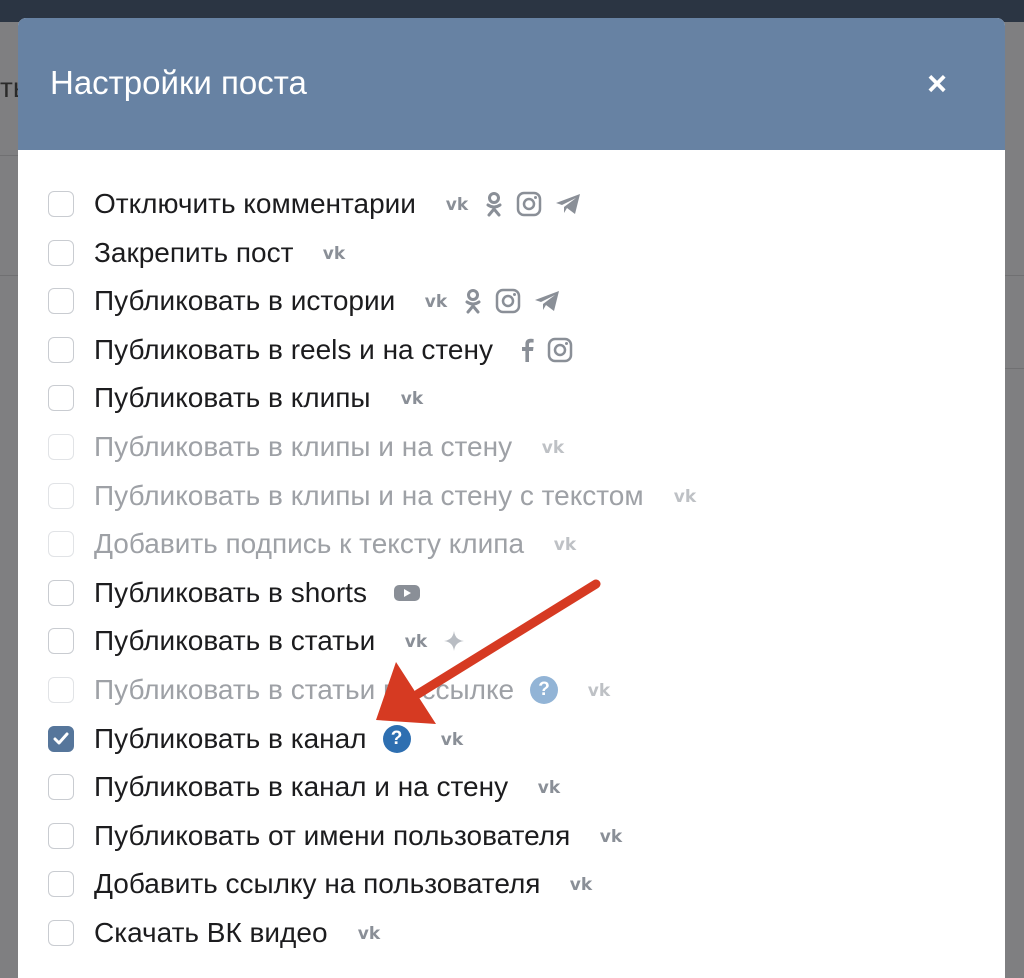 The height and width of the screenshot is (978, 1024). Describe the element at coordinates (518, 593) in the screenshot. I see `option-row: Публиковать в shorts` at that location.